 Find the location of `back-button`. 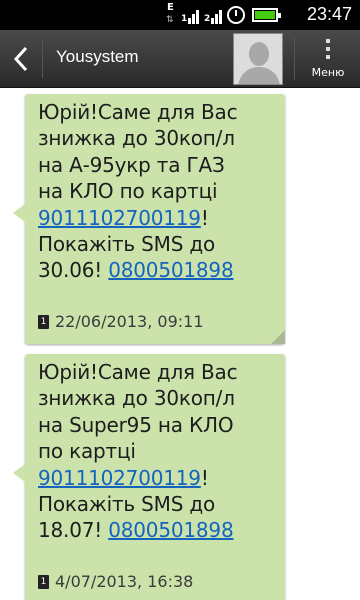

back-button is located at coordinates (21, 59).